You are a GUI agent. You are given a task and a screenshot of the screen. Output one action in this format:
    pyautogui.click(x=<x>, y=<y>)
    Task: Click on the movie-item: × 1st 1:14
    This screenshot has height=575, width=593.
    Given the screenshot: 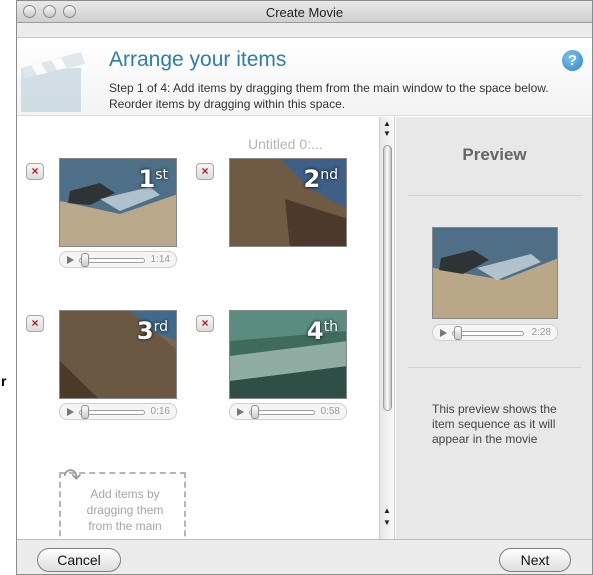 What is the action you would take?
    pyautogui.click(x=102, y=218)
    